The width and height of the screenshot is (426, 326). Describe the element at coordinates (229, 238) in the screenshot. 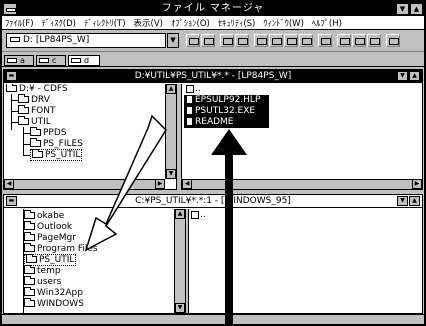

I see `upward-arrow-shaft` at that location.